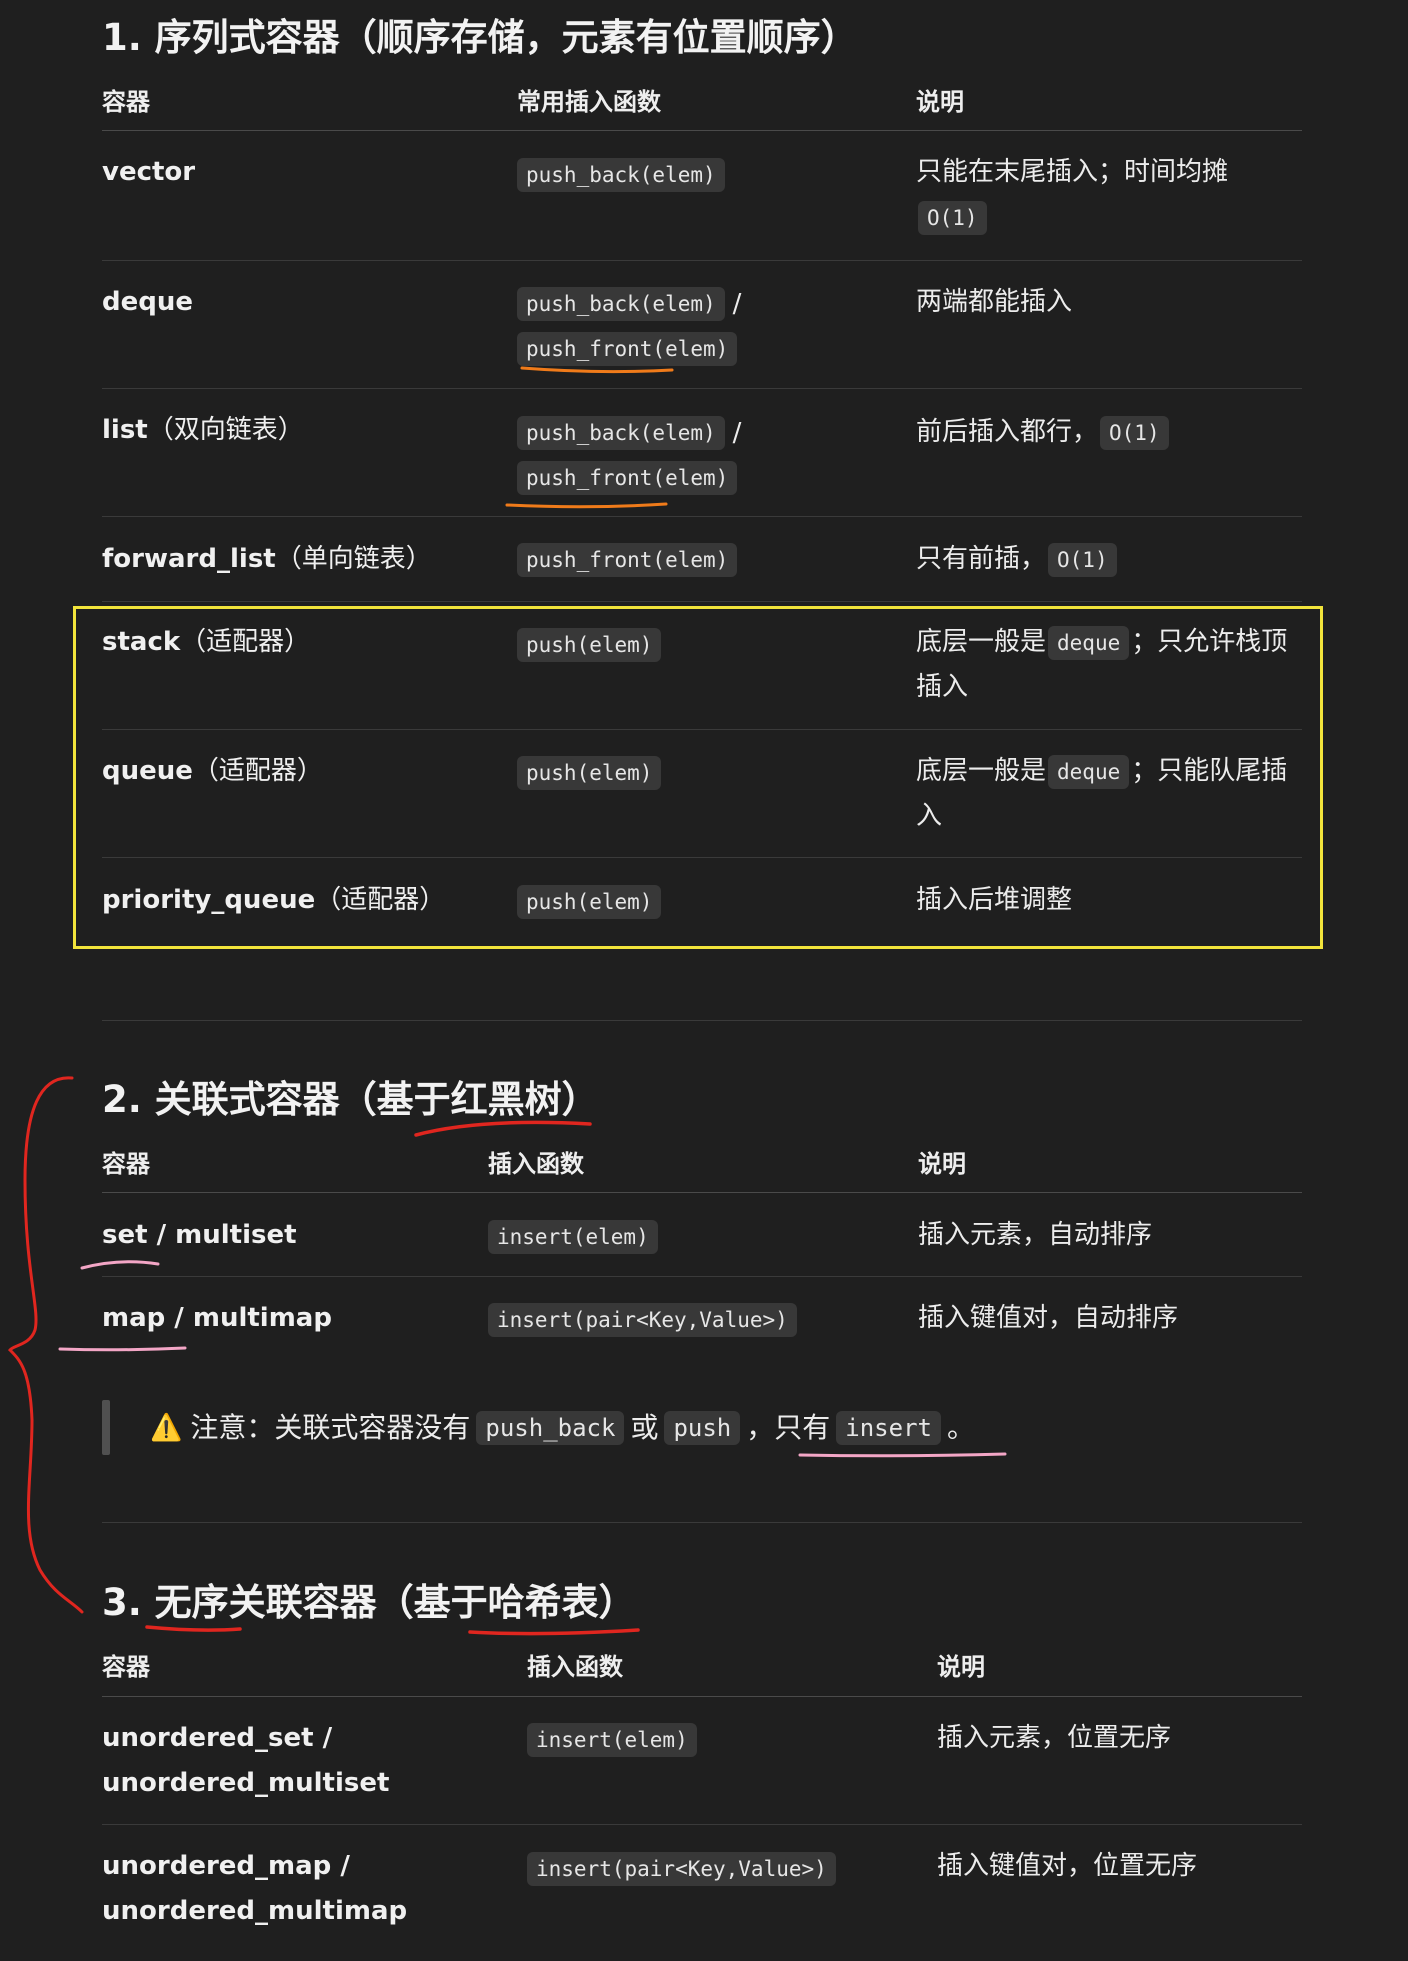  I want to click on code-snippet: push_back, so click(550, 1428).